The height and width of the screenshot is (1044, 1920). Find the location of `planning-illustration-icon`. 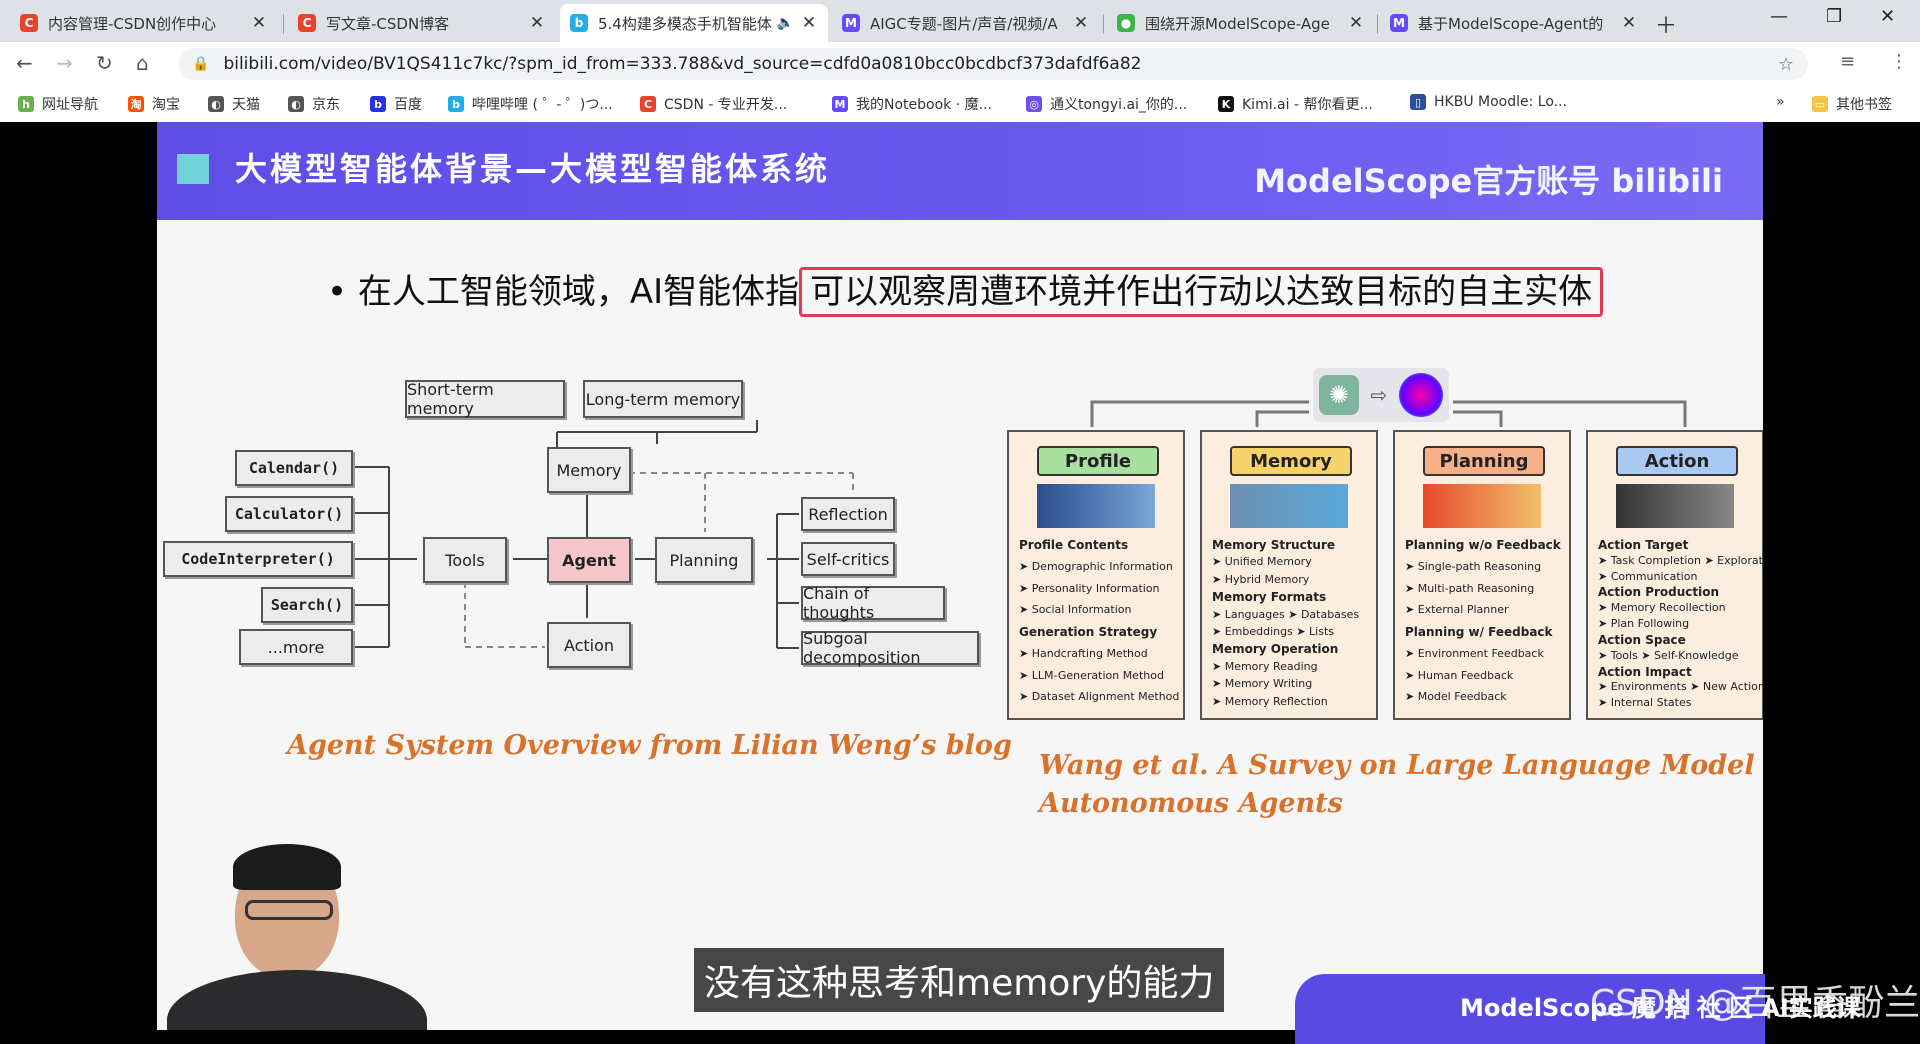

planning-illustration-icon is located at coordinates (1482, 506).